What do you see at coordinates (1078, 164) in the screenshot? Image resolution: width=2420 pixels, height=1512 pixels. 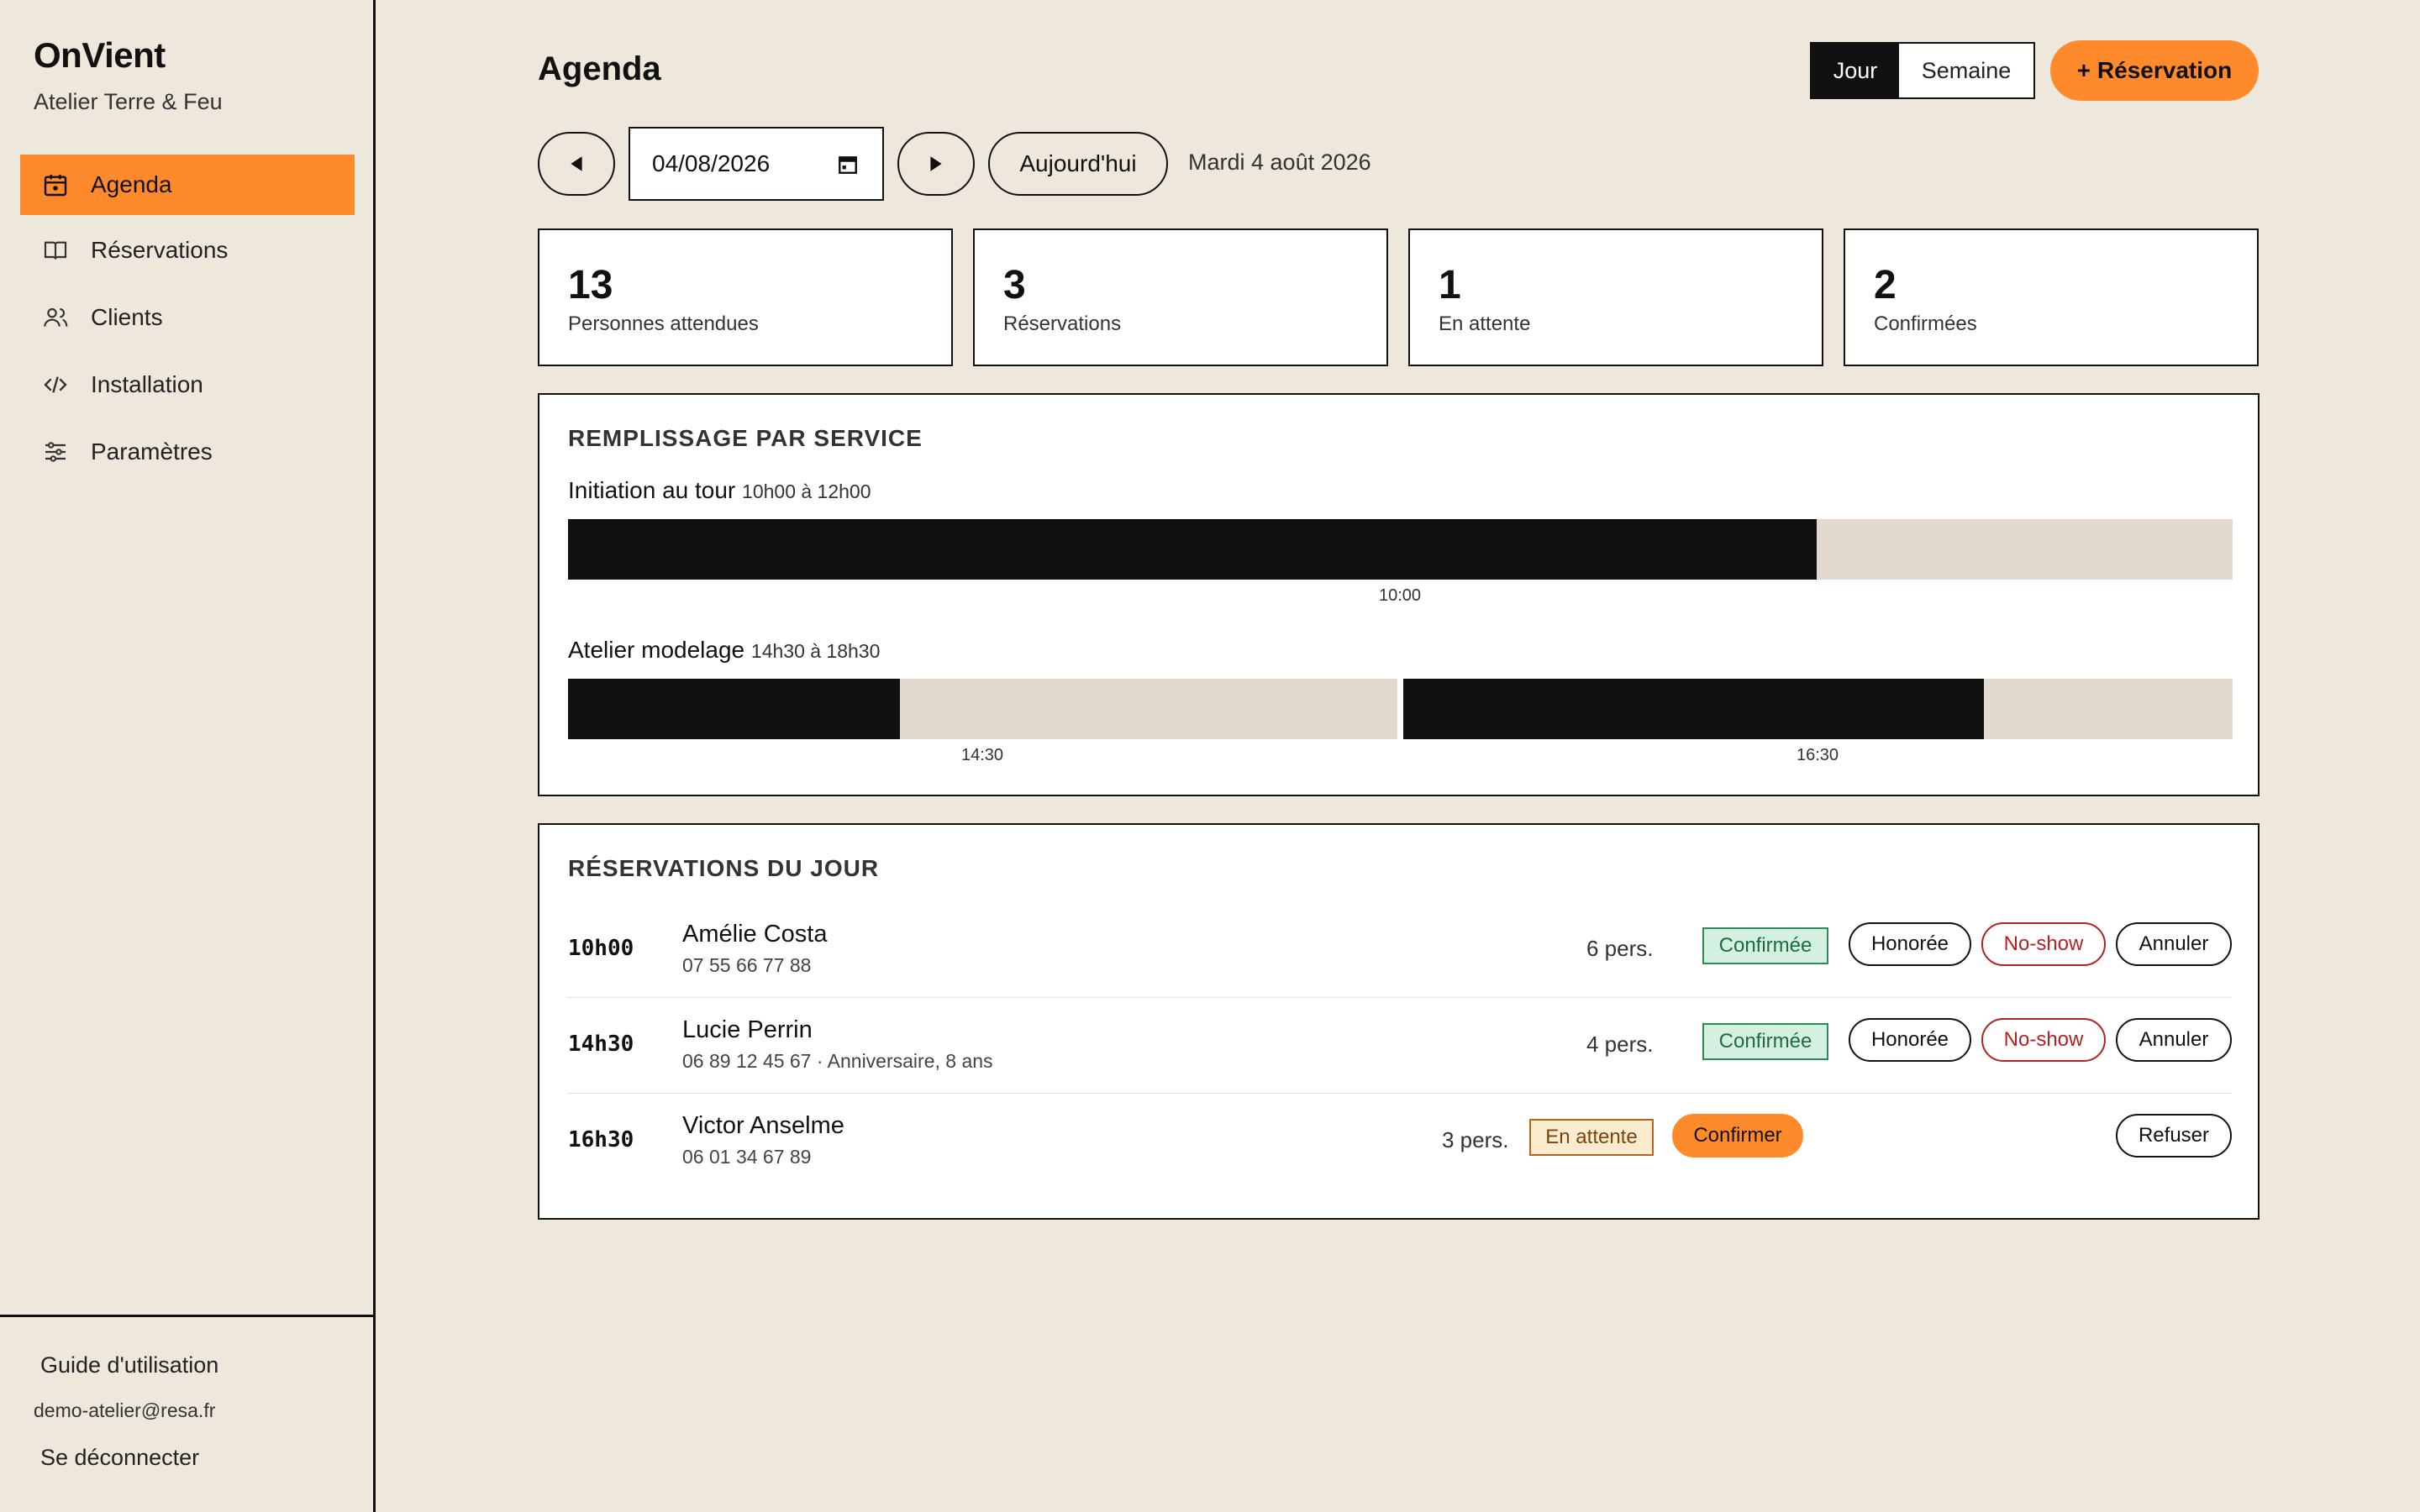 I see `today-button: Aujourd'hui` at bounding box center [1078, 164].